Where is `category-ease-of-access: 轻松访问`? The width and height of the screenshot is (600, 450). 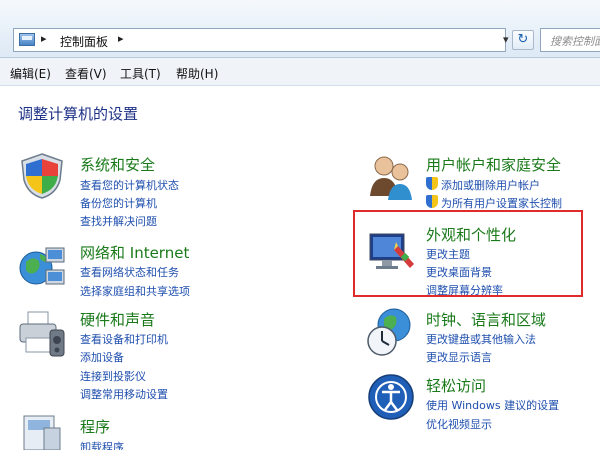
category-ease-of-access: 轻松访问 is located at coordinates (456, 385).